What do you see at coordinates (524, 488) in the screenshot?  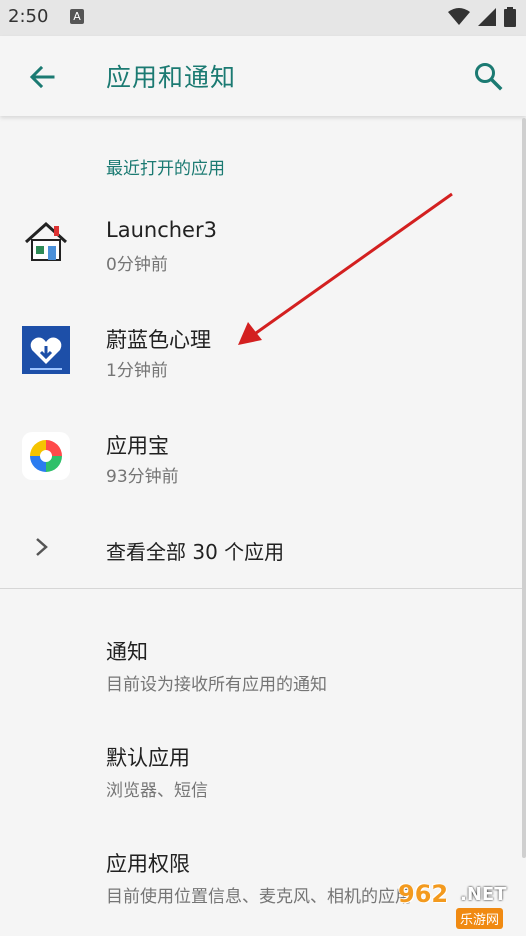 I see `scrollbar` at bounding box center [524, 488].